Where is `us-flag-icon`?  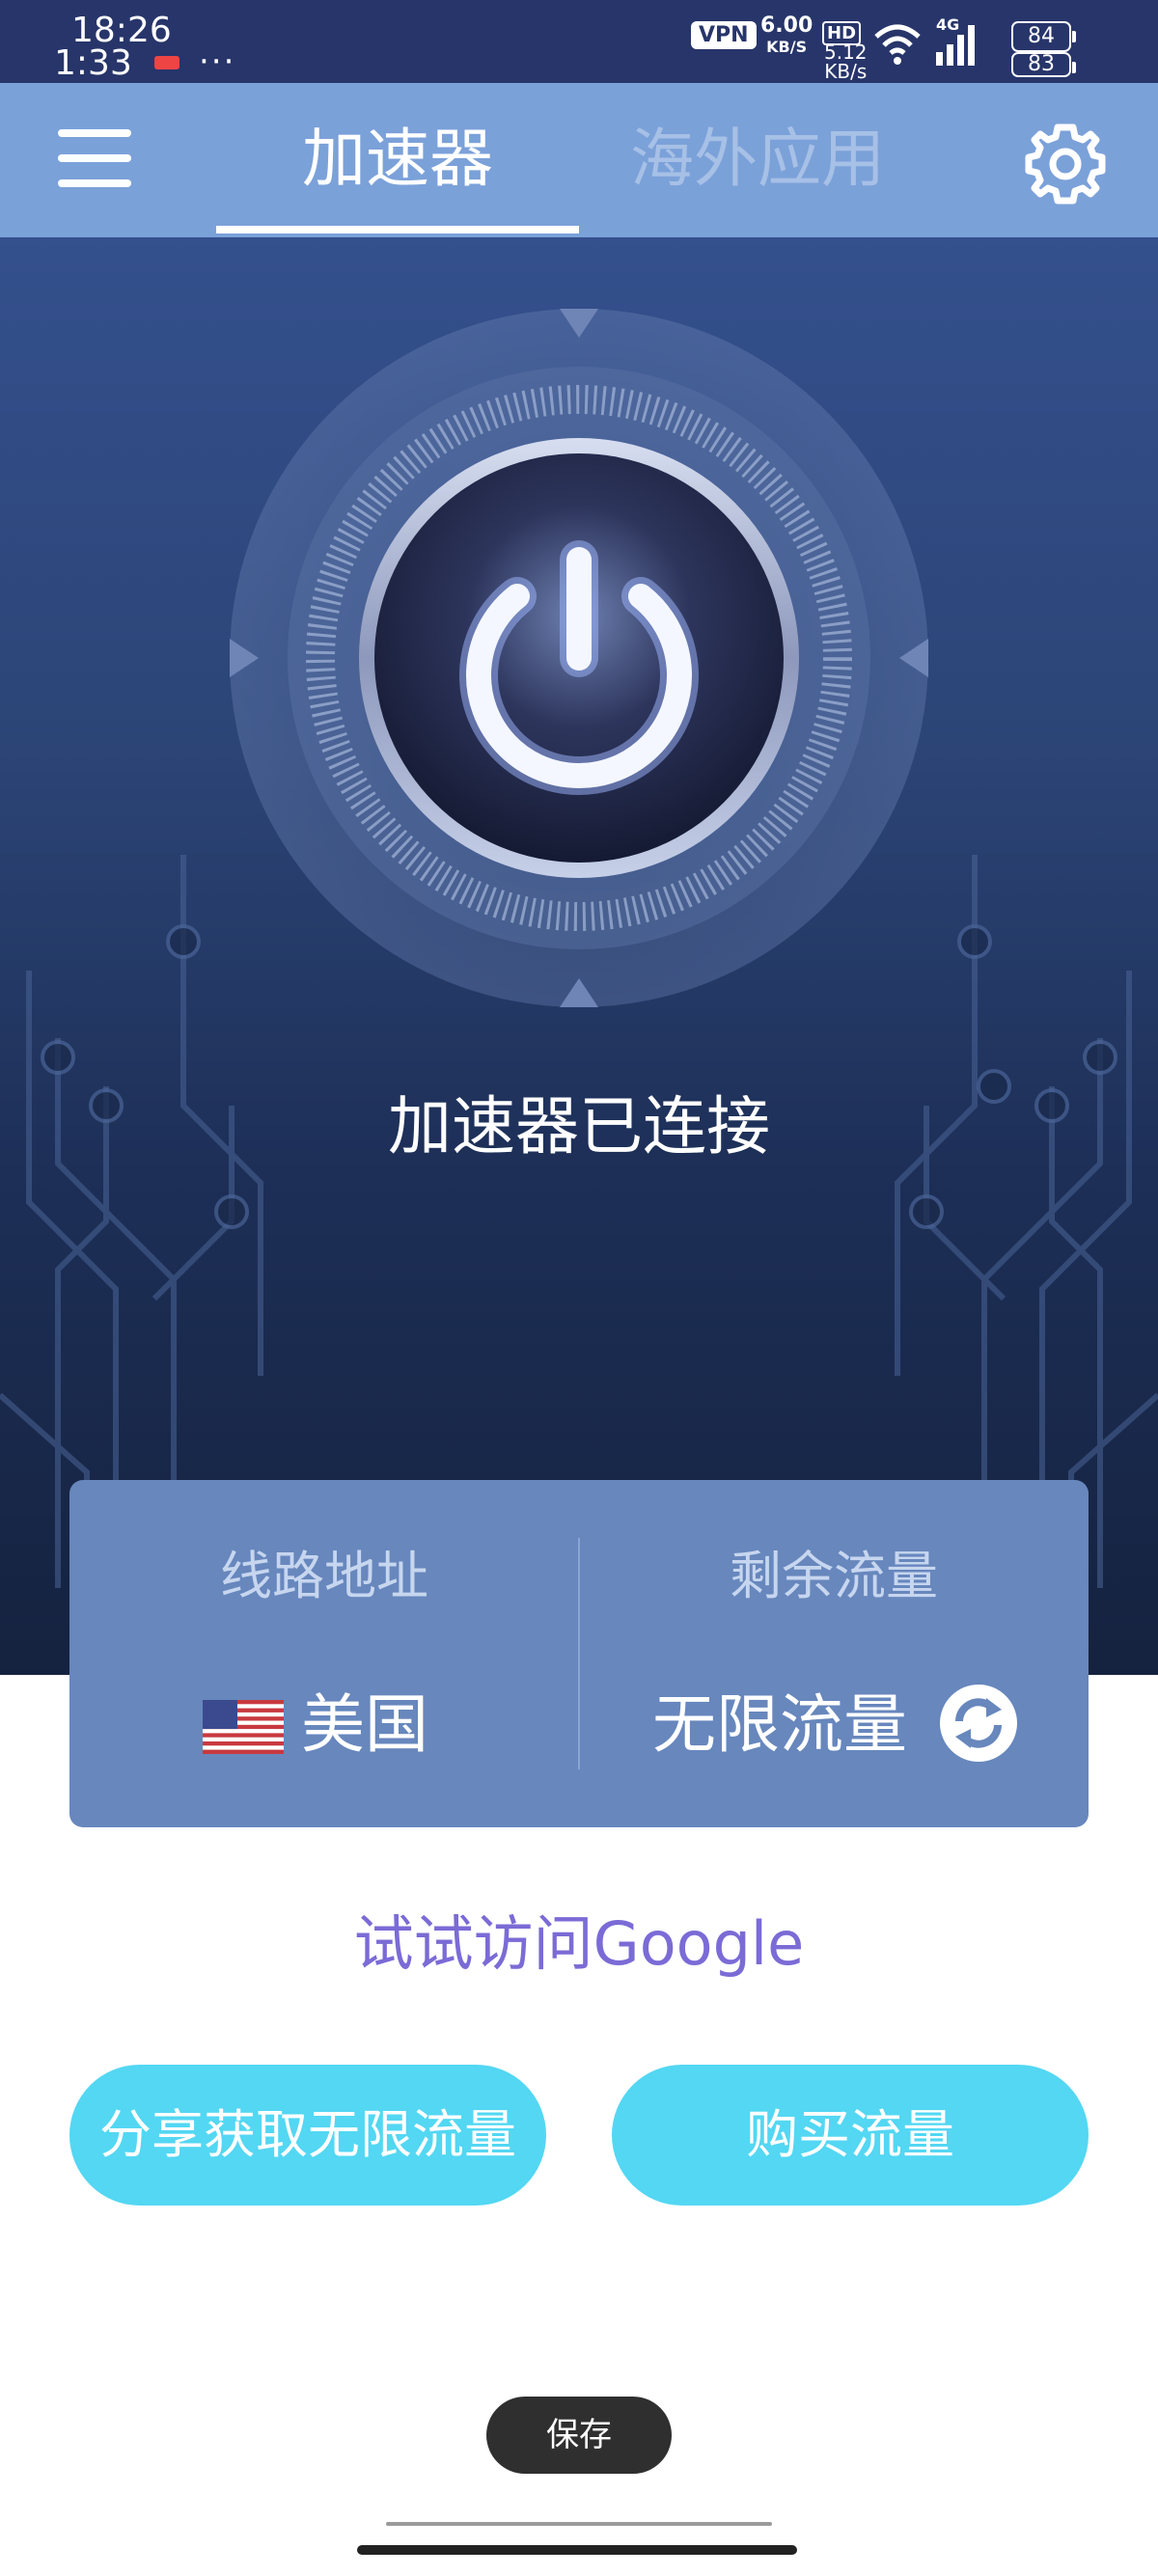 us-flag-icon is located at coordinates (243, 1727).